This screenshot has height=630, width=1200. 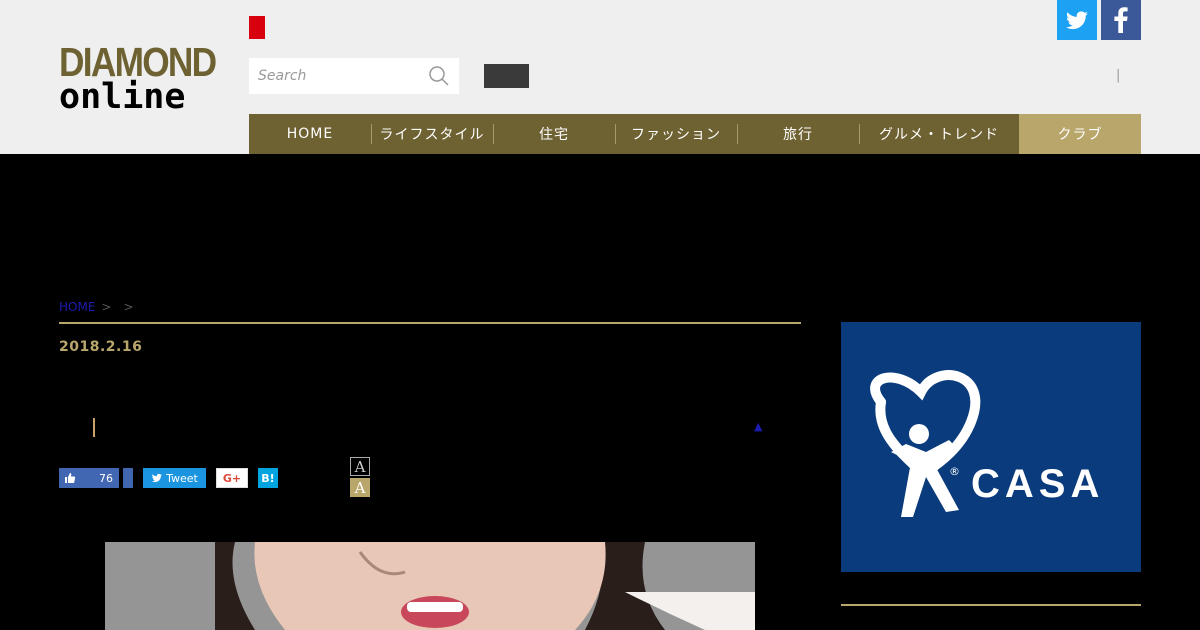 I want to click on font-size-small-button: A, so click(x=360, y=466).